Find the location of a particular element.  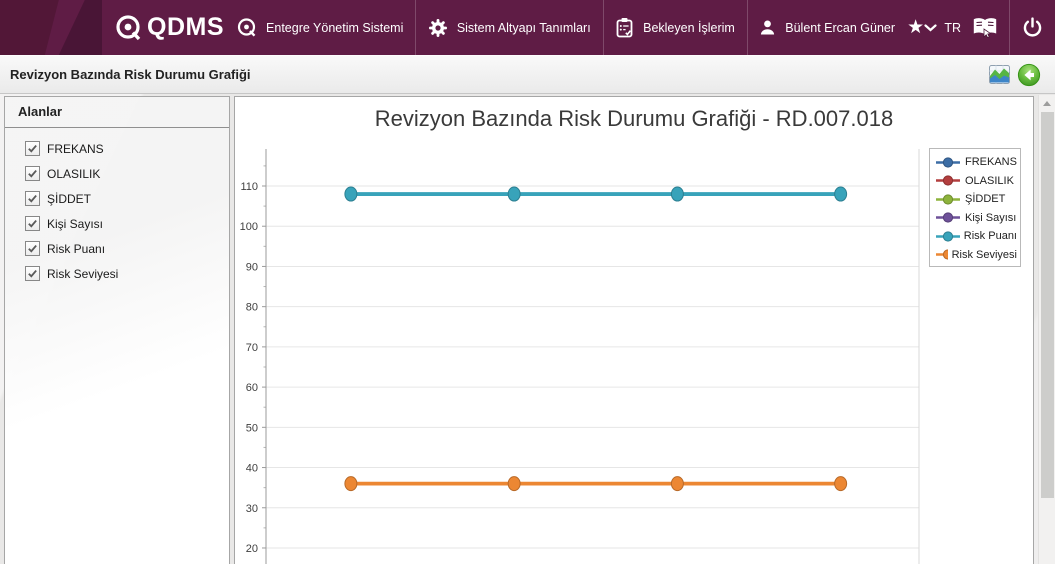

open-book-icon is located at coordinates (984, 28).